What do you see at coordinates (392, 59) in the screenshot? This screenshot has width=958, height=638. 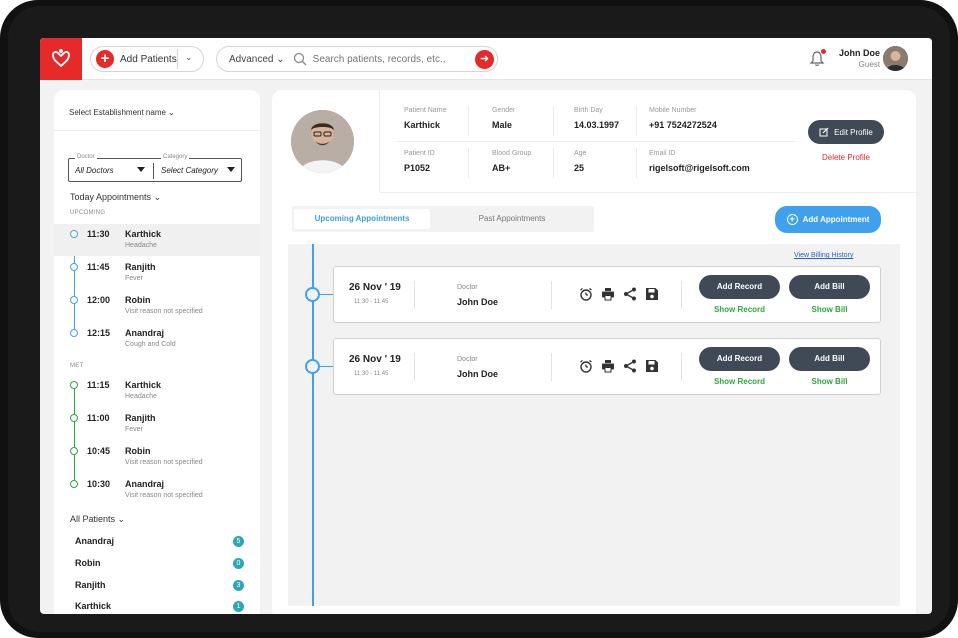 I see `search-input` at bounding box center [392, 59].